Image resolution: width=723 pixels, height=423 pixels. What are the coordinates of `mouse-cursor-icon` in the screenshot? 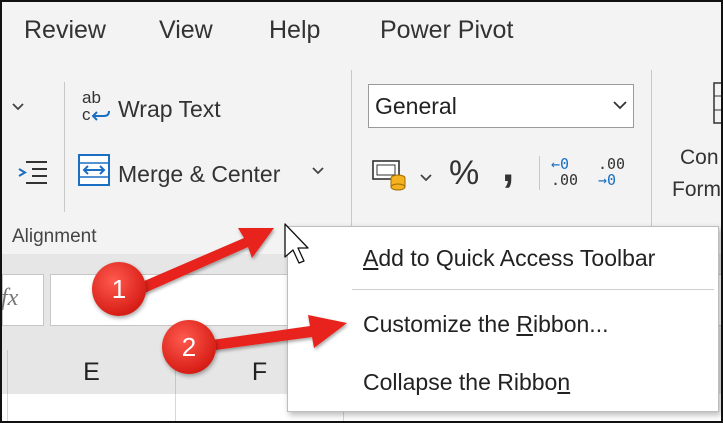 It's located at (296, 243).